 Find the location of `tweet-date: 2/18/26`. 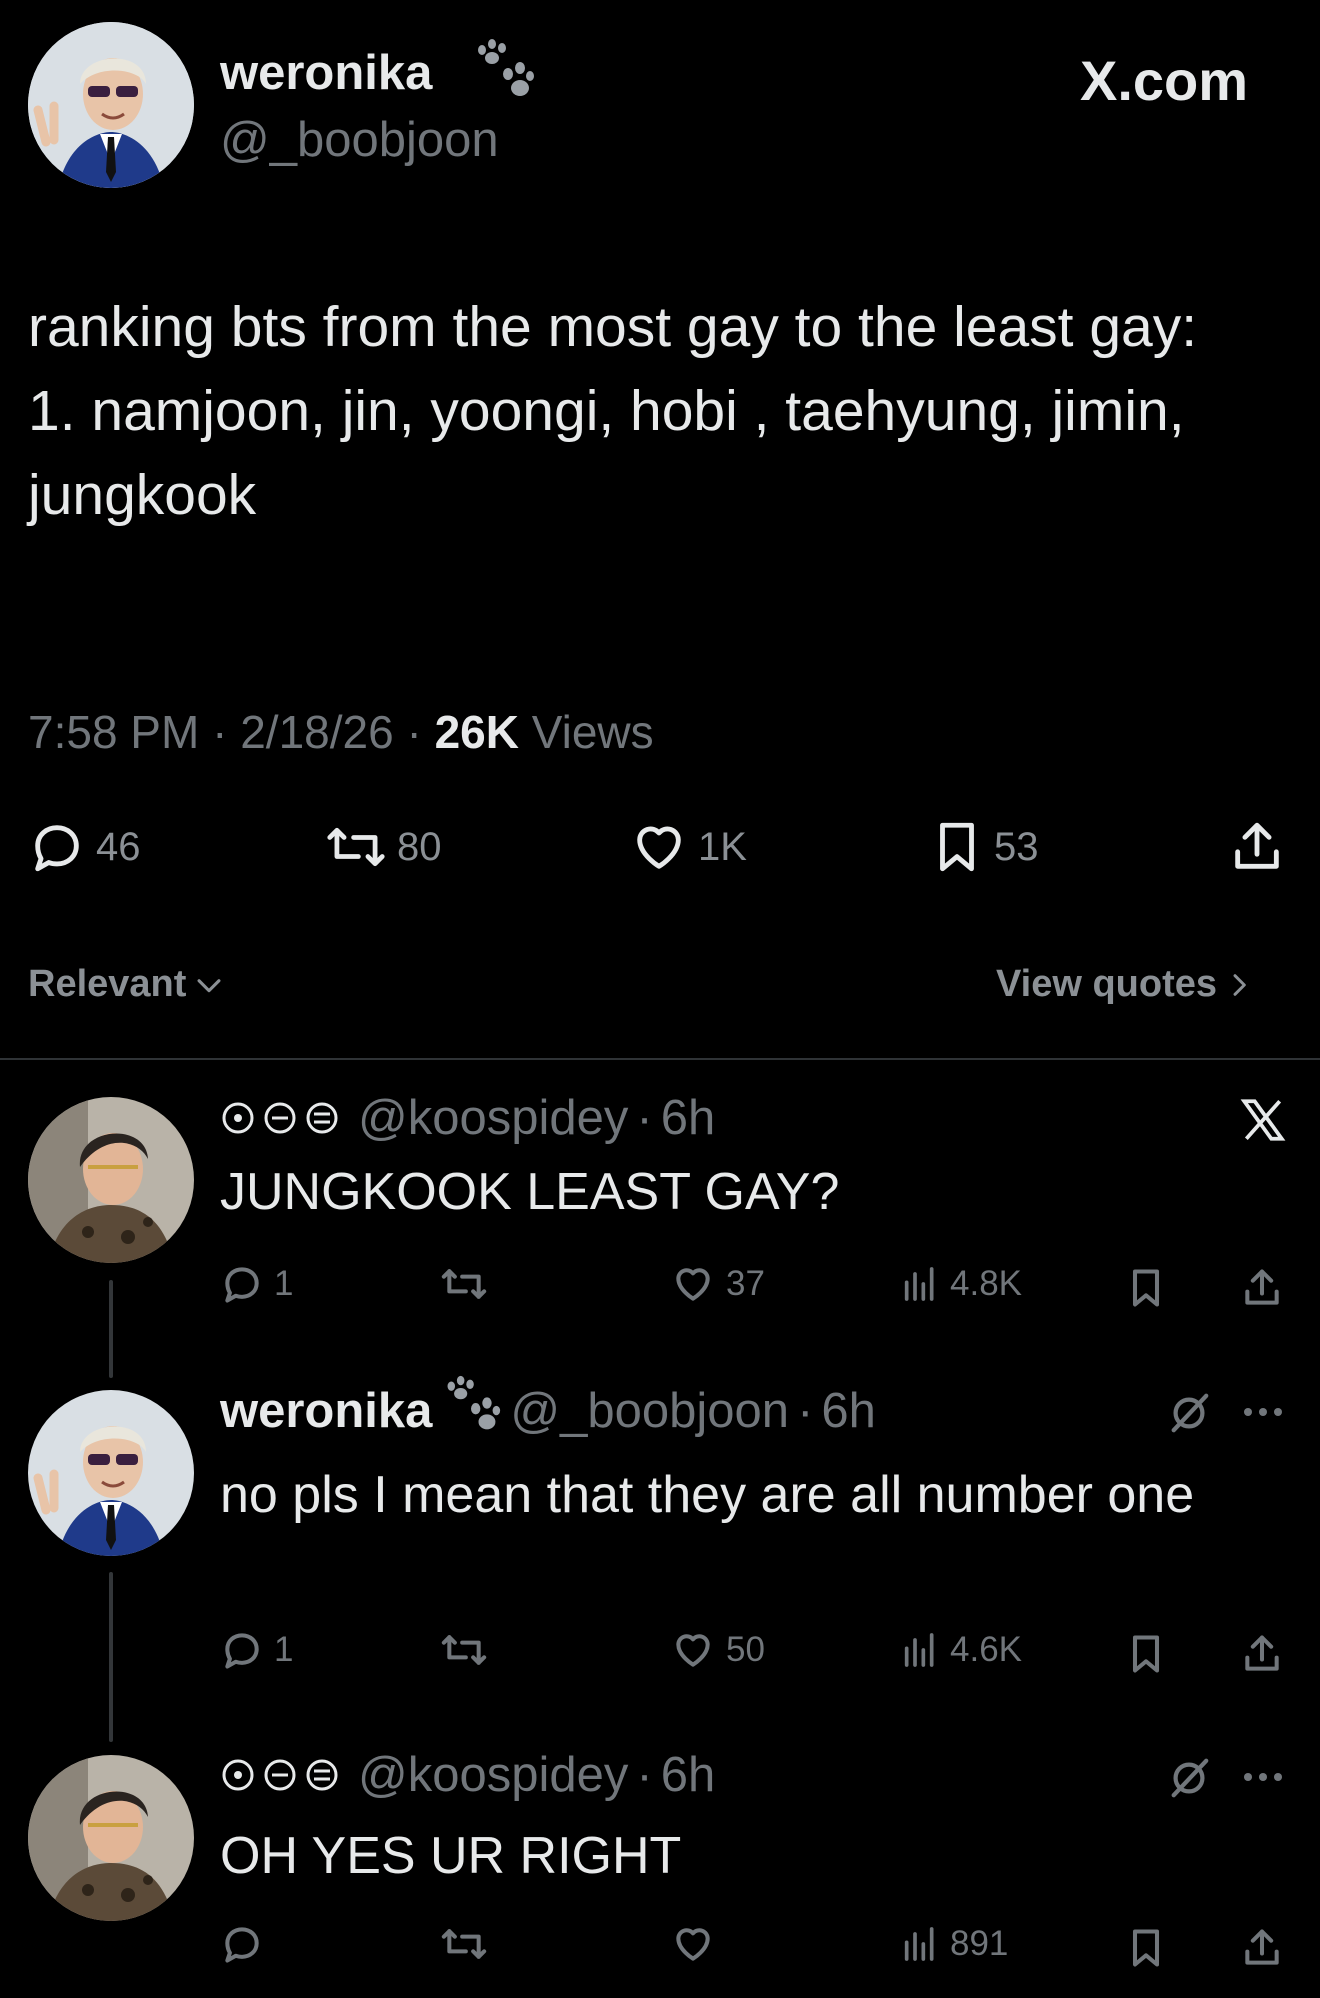

tweet-date: 2/18/26 is located at coordinates (317, 732).